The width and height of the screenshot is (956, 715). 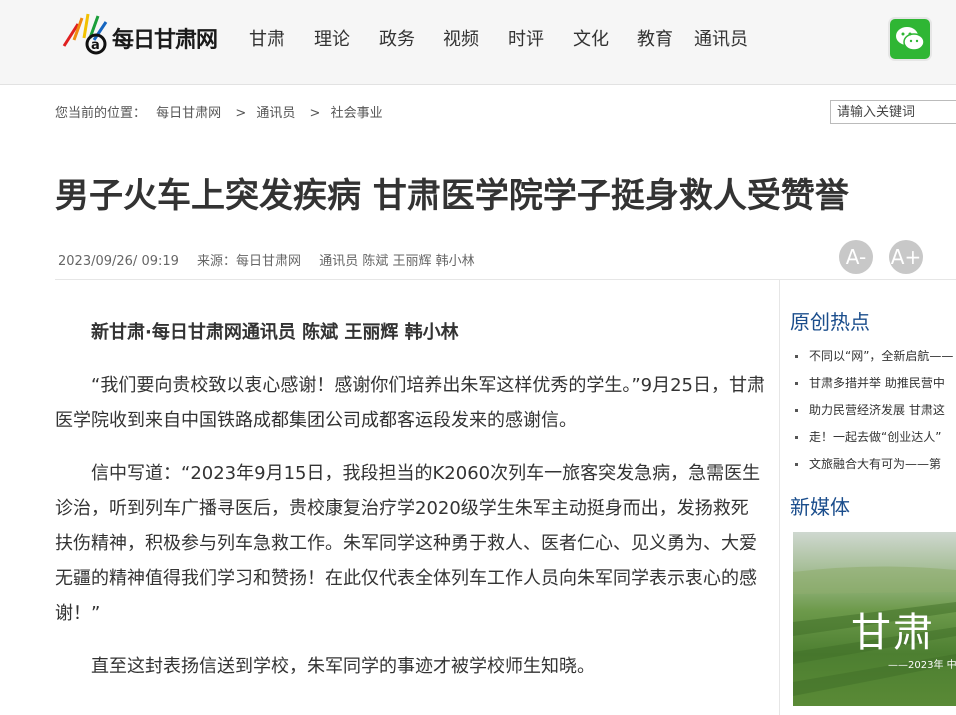 I want to click on hot-topic-item: 甘肃多措并举 助推民营中, so click(x=874, y=383).